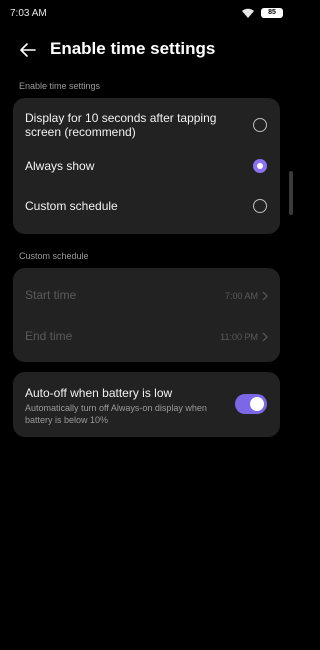 The height and width of the screenshot is (650, 320). Describe the element at coordinates (260, 166) in the screenshot. I see `radio-always-show` at that location.